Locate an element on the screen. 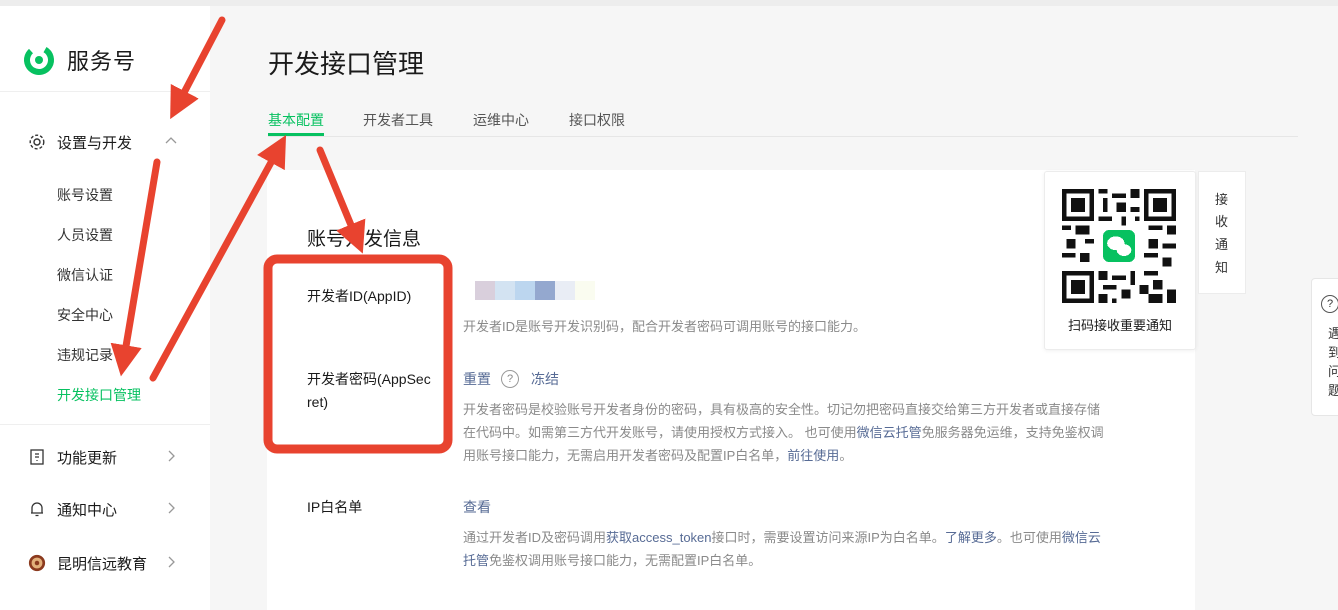 The width and height of the screenshot is (1338, 610). sidebar-item-staff-settings: 人员设置 is located at coordinates (85, 235).